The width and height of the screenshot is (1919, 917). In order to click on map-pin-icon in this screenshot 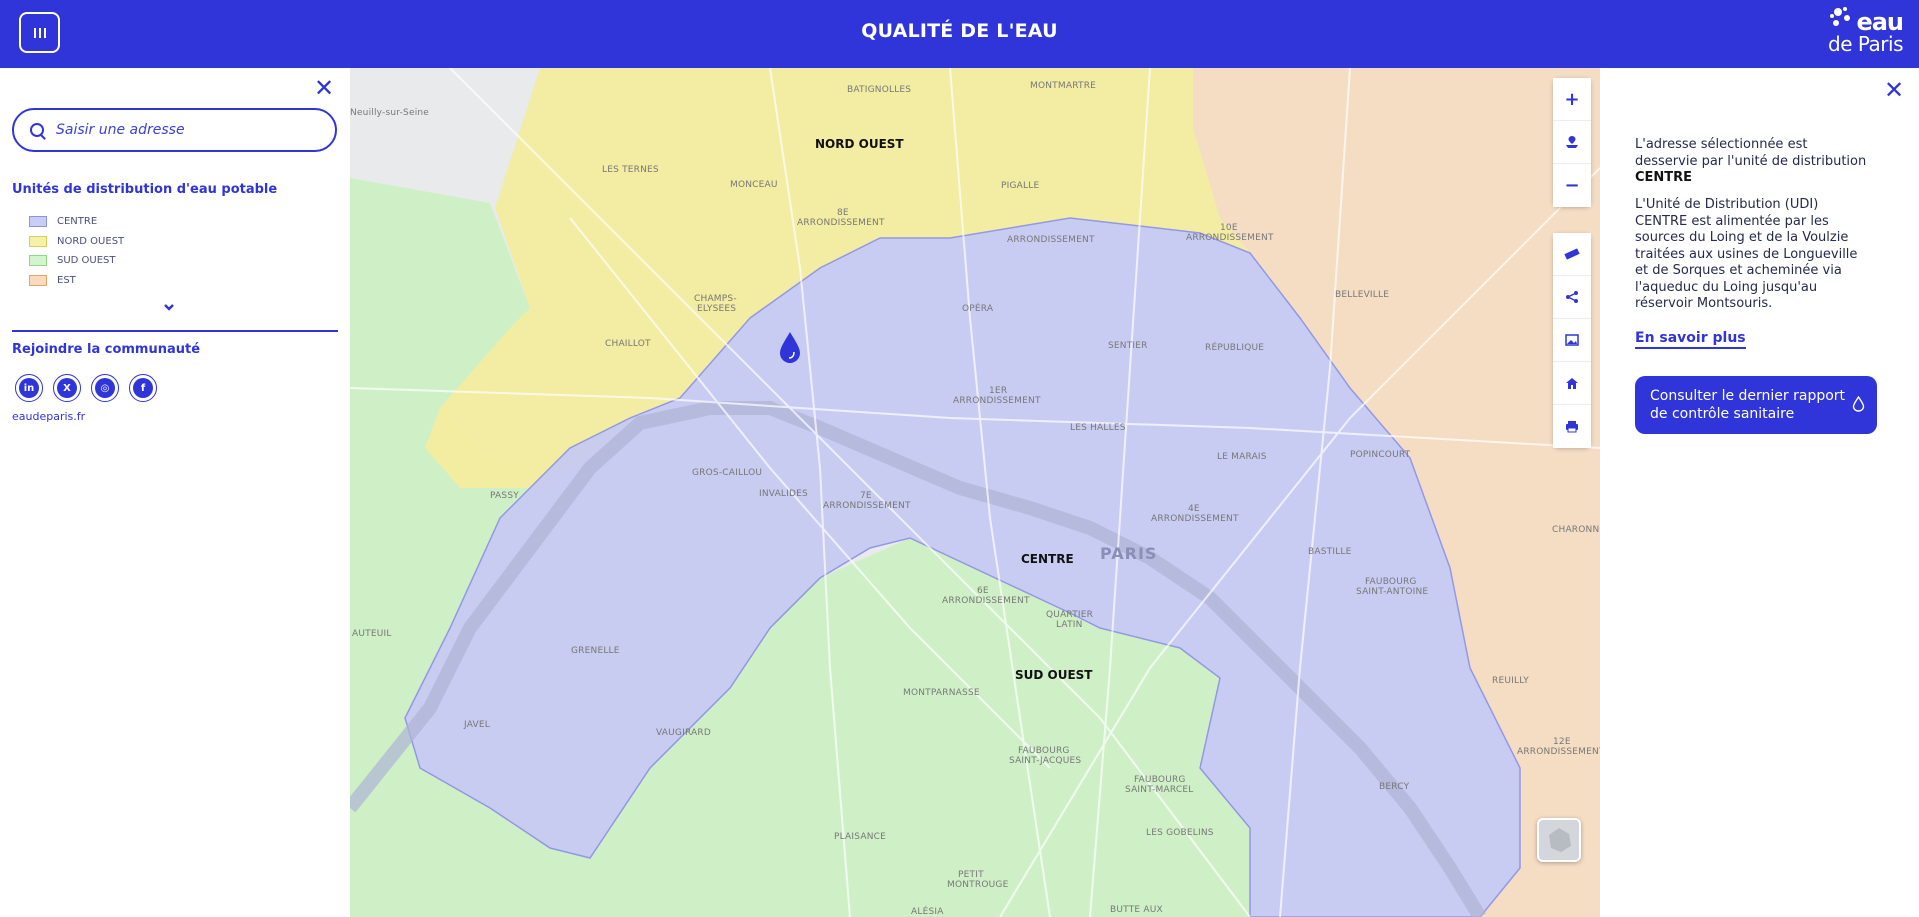, I will do `click(1572, 142)`.